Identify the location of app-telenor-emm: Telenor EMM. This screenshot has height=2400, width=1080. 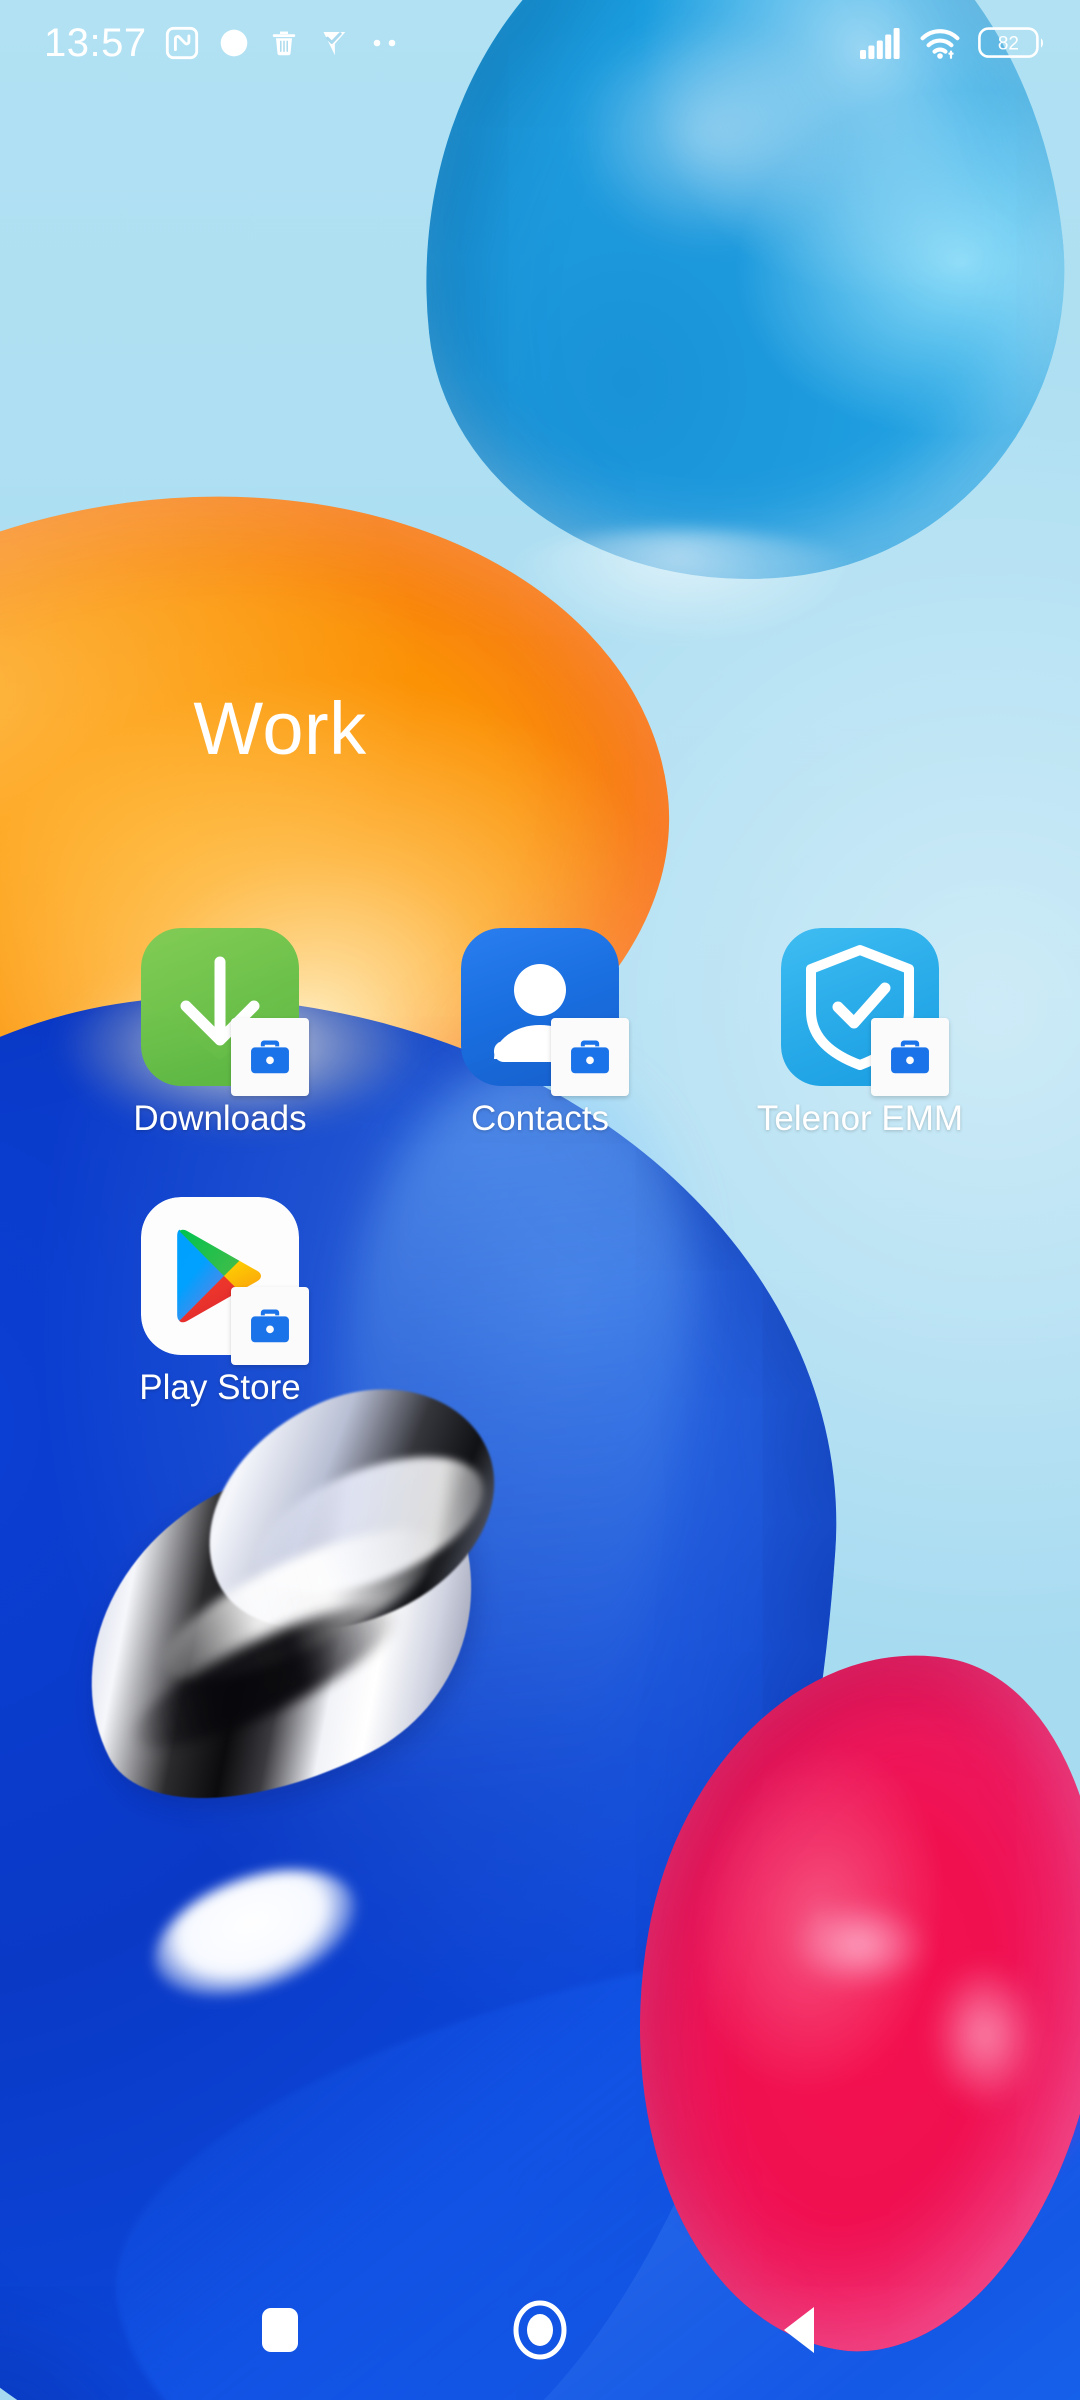
(860, 1033).